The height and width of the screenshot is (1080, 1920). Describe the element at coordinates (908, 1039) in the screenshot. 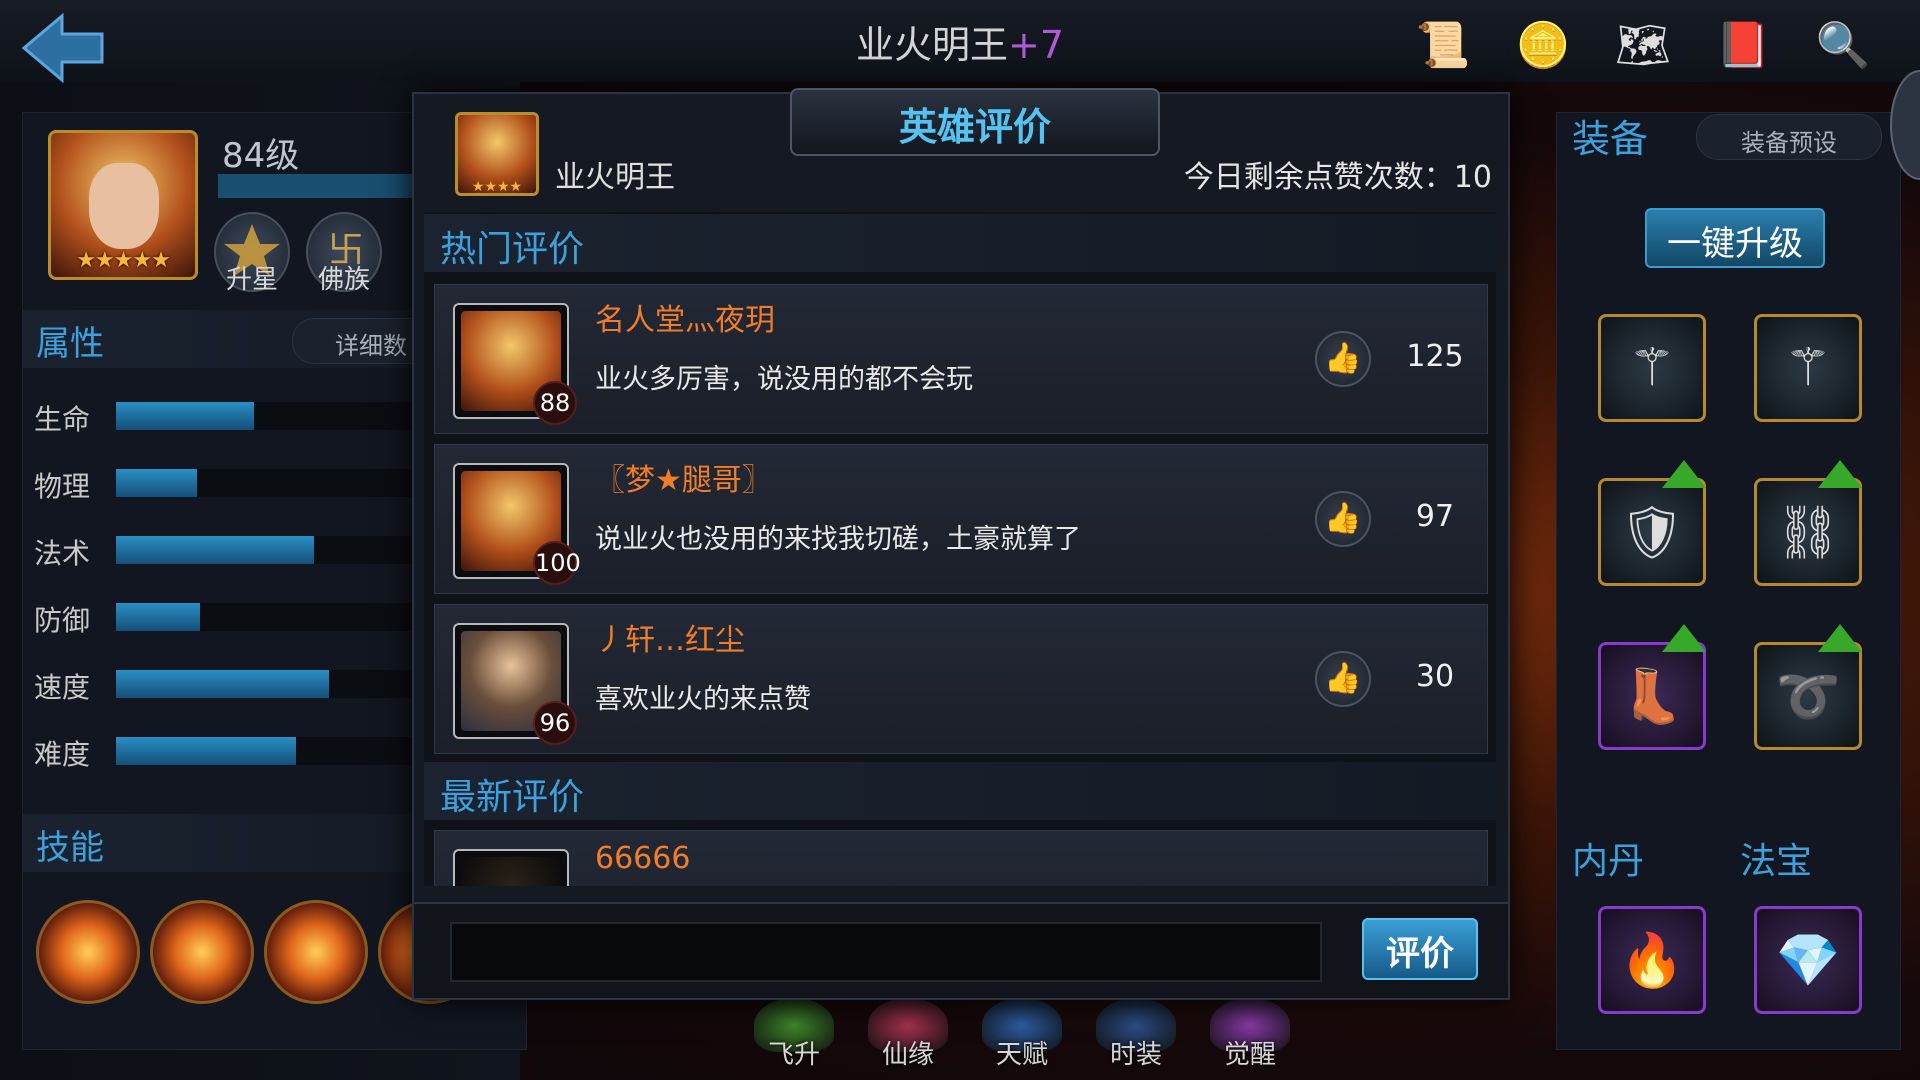

I see `bottom-tab: 仙缘` at that location.